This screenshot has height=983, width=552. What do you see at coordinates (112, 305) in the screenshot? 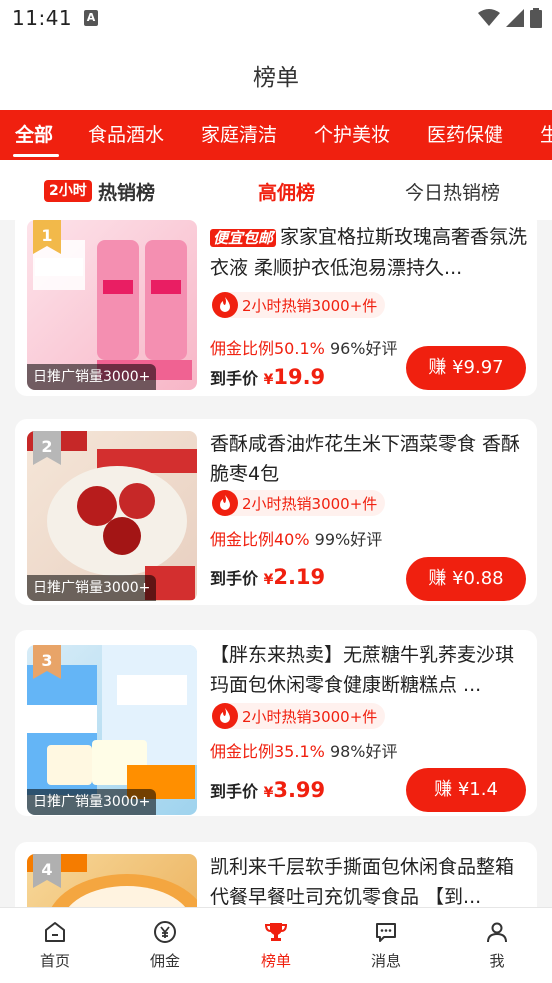
I see `product-image: 1 日推广销量3000+` at bounding box center [112, 305].